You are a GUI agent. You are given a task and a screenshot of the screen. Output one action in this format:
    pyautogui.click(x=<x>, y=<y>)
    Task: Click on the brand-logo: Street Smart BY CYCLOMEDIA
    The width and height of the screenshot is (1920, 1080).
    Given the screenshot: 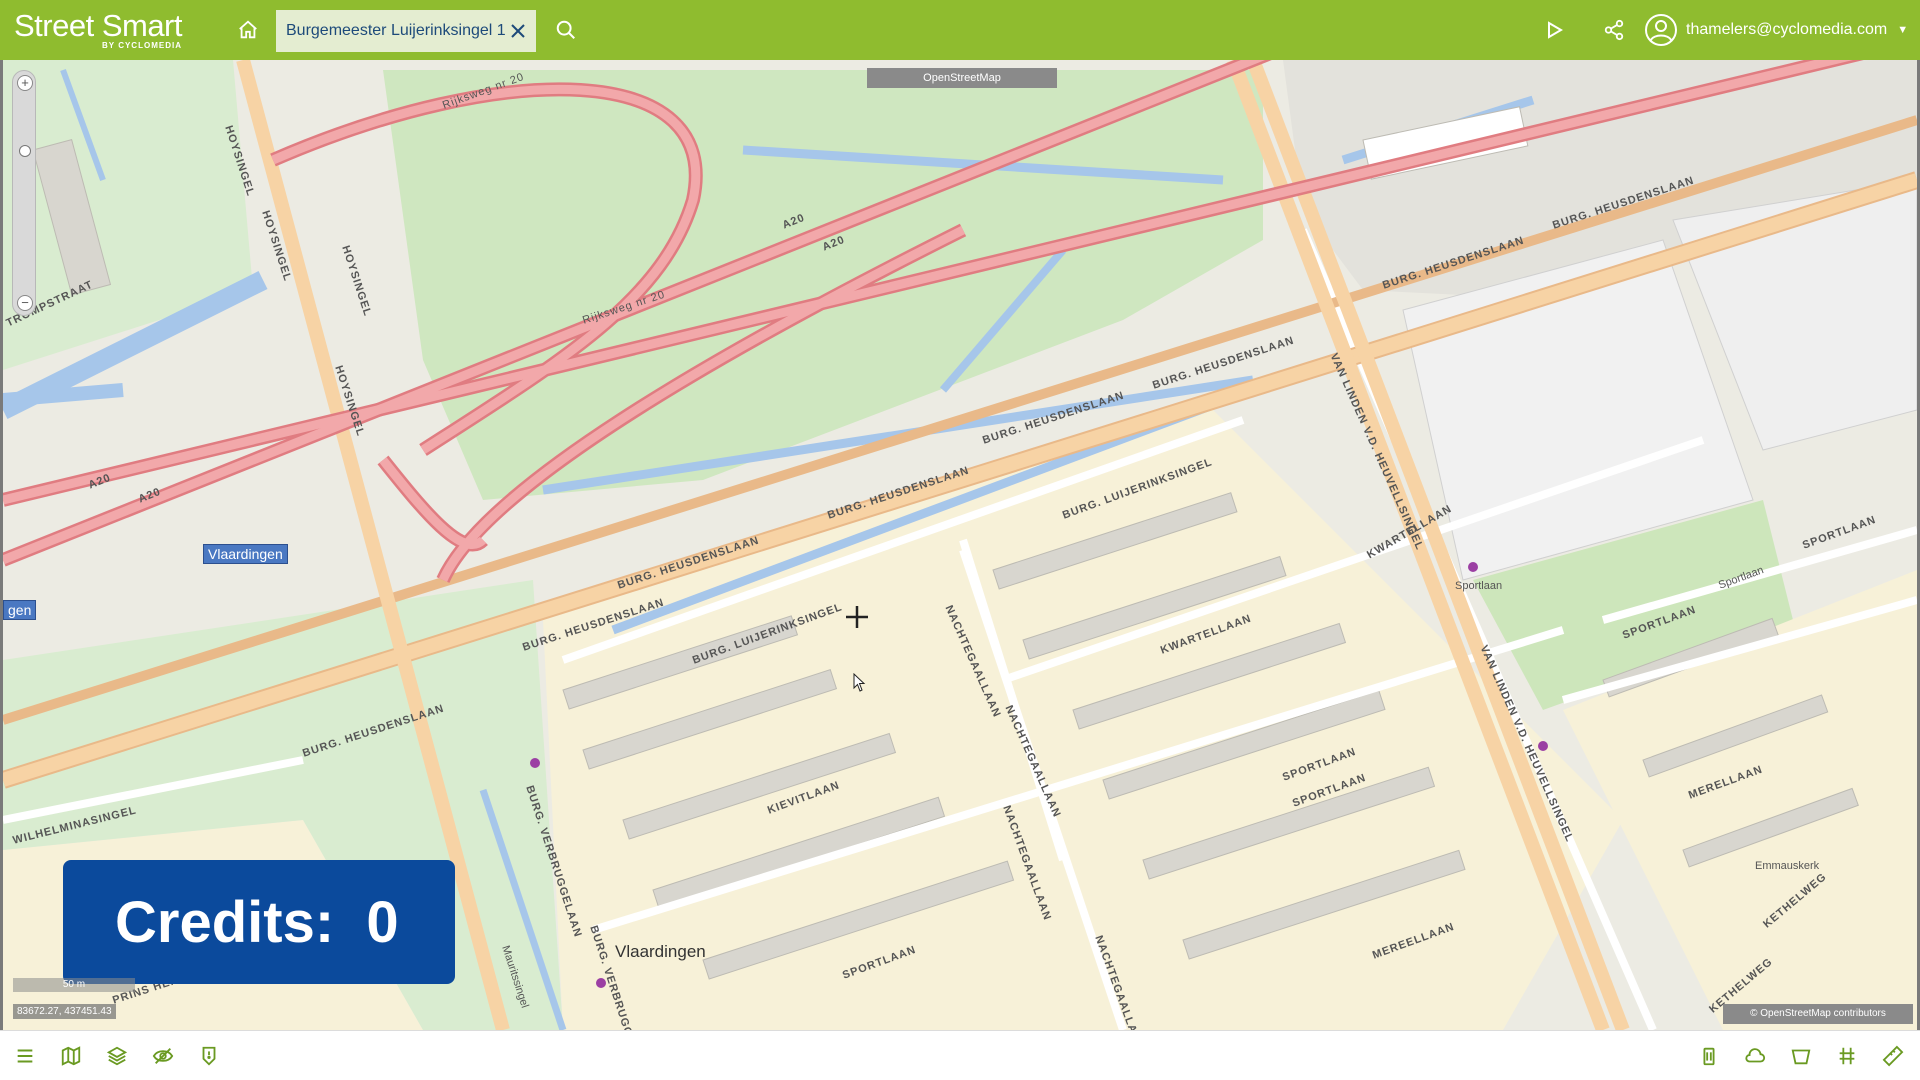 What is the action you would take?
    pyautogui.click(x=104, y=31)
    